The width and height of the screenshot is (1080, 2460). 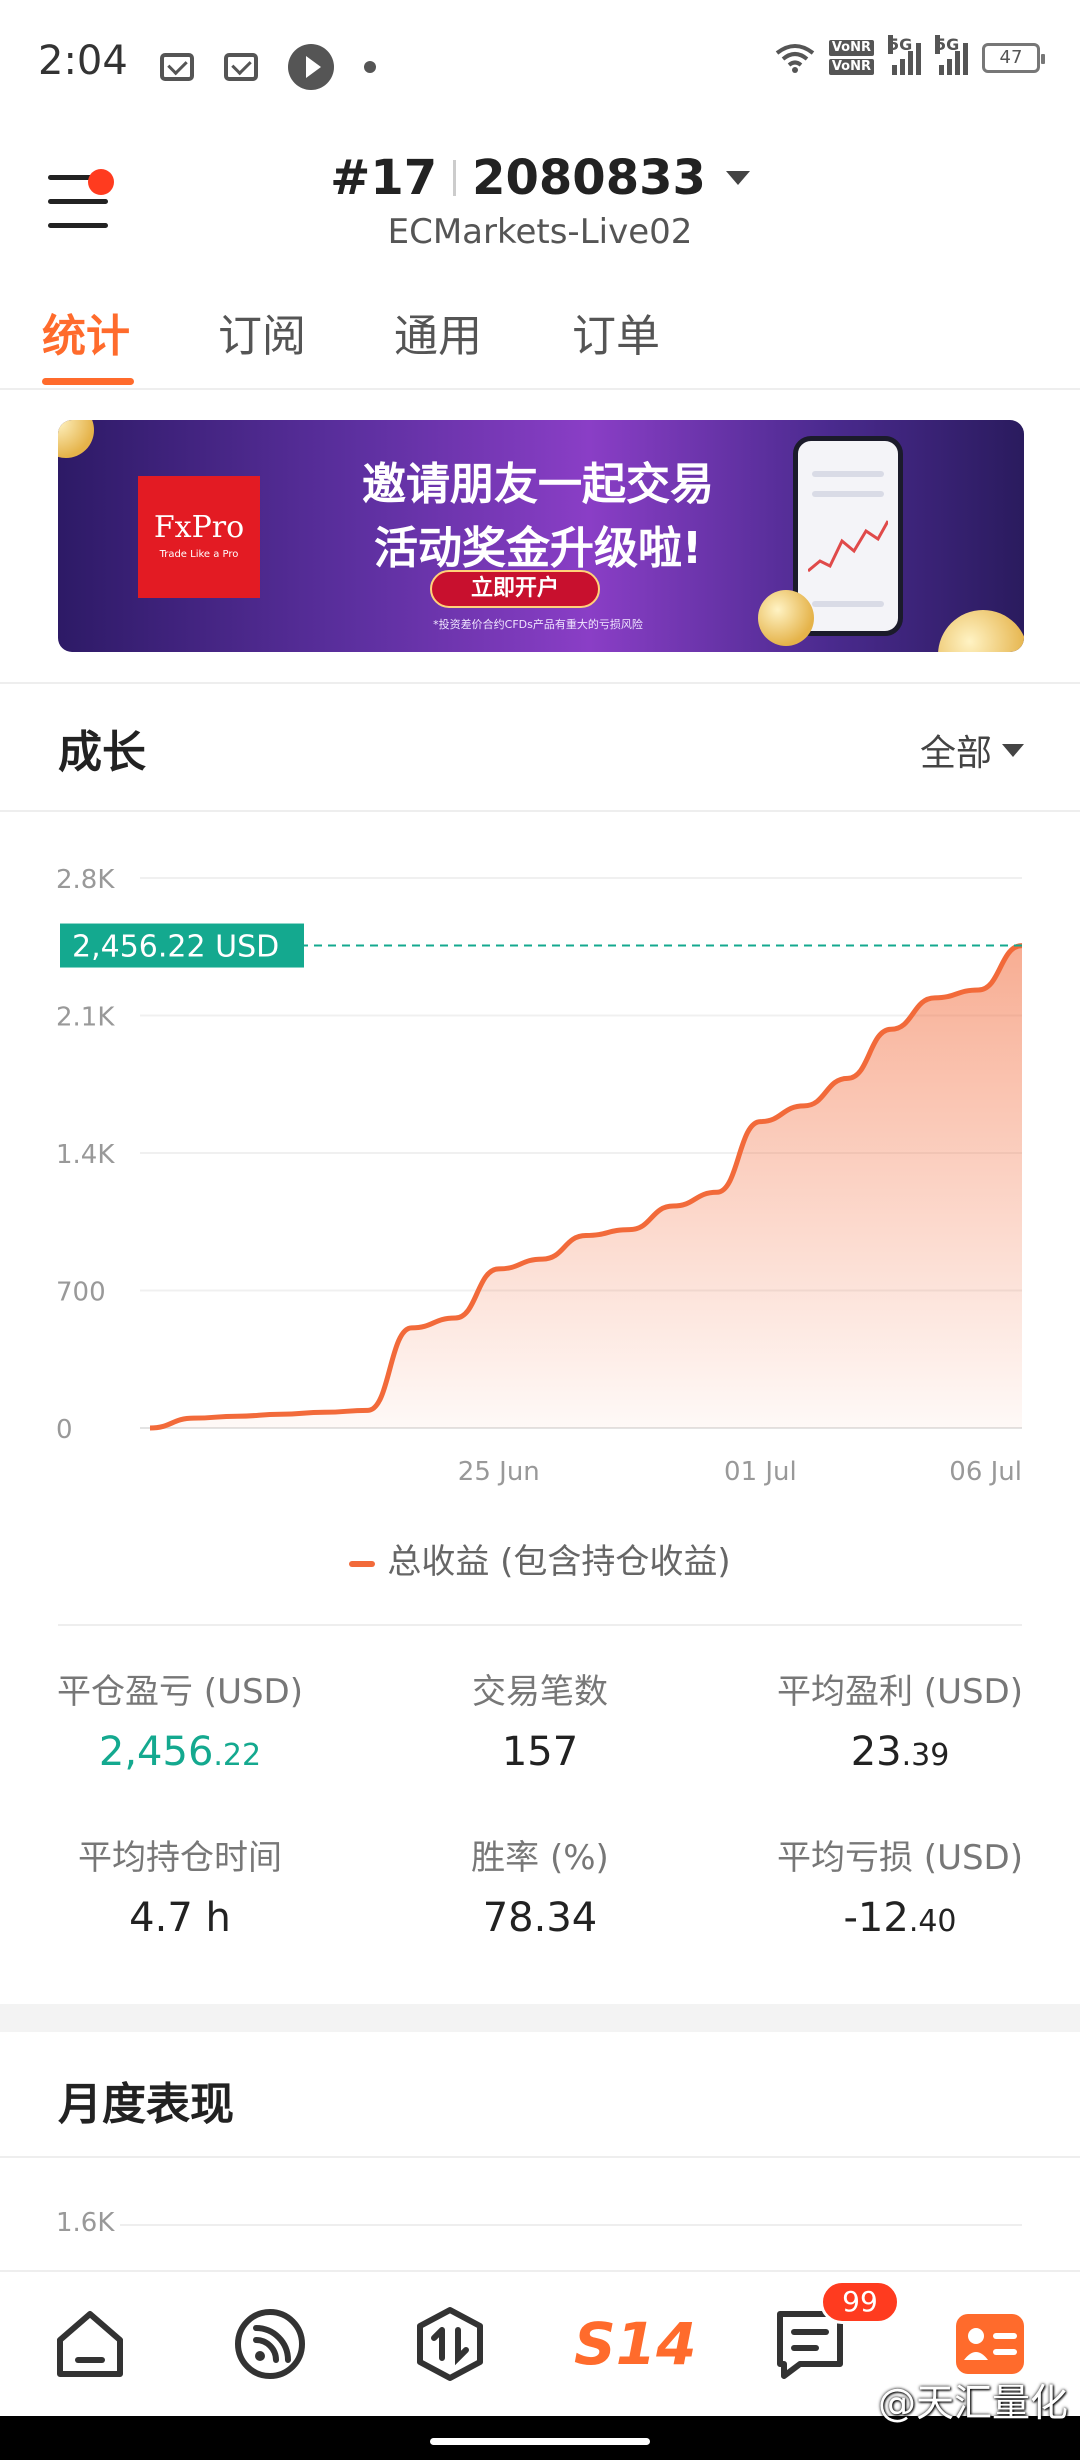 I want to click on tab-bar: 统计 订阅 通用 订单, so click(x=540, y=340).